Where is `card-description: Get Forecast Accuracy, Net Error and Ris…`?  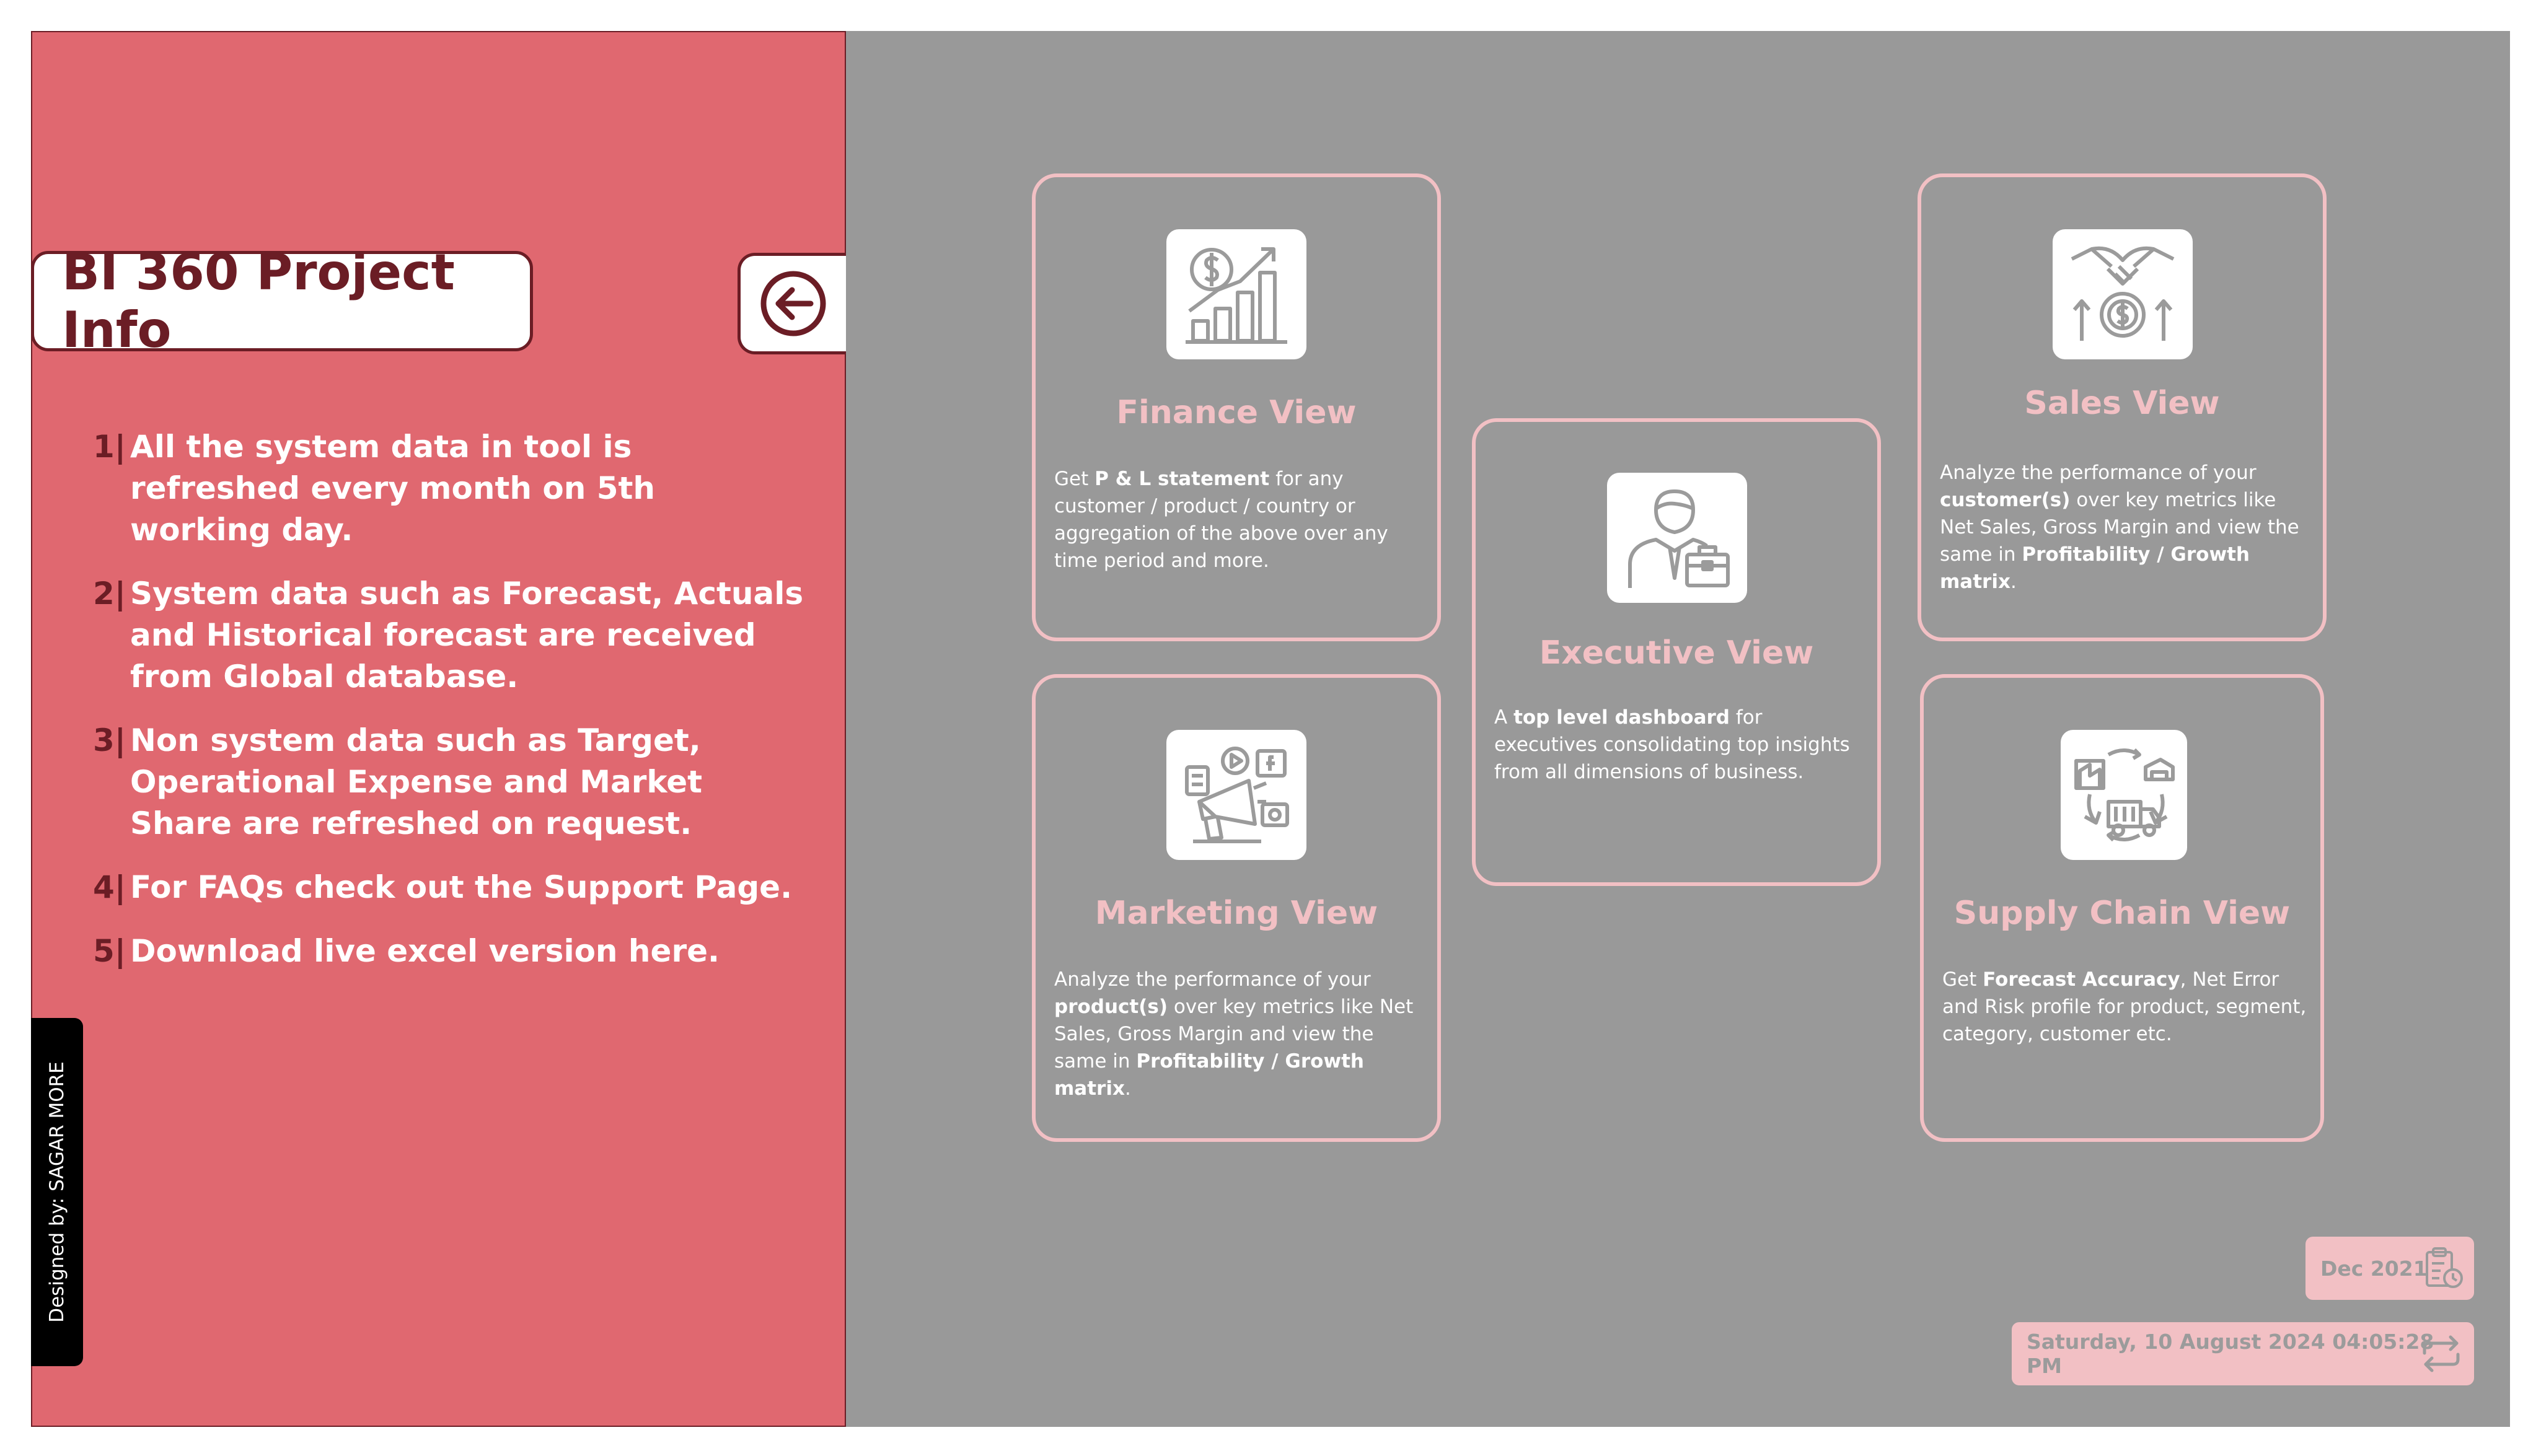 card-description: Get Forecast Accuracy, Net Error and Ris… is located at coordinates (2124, 1006).